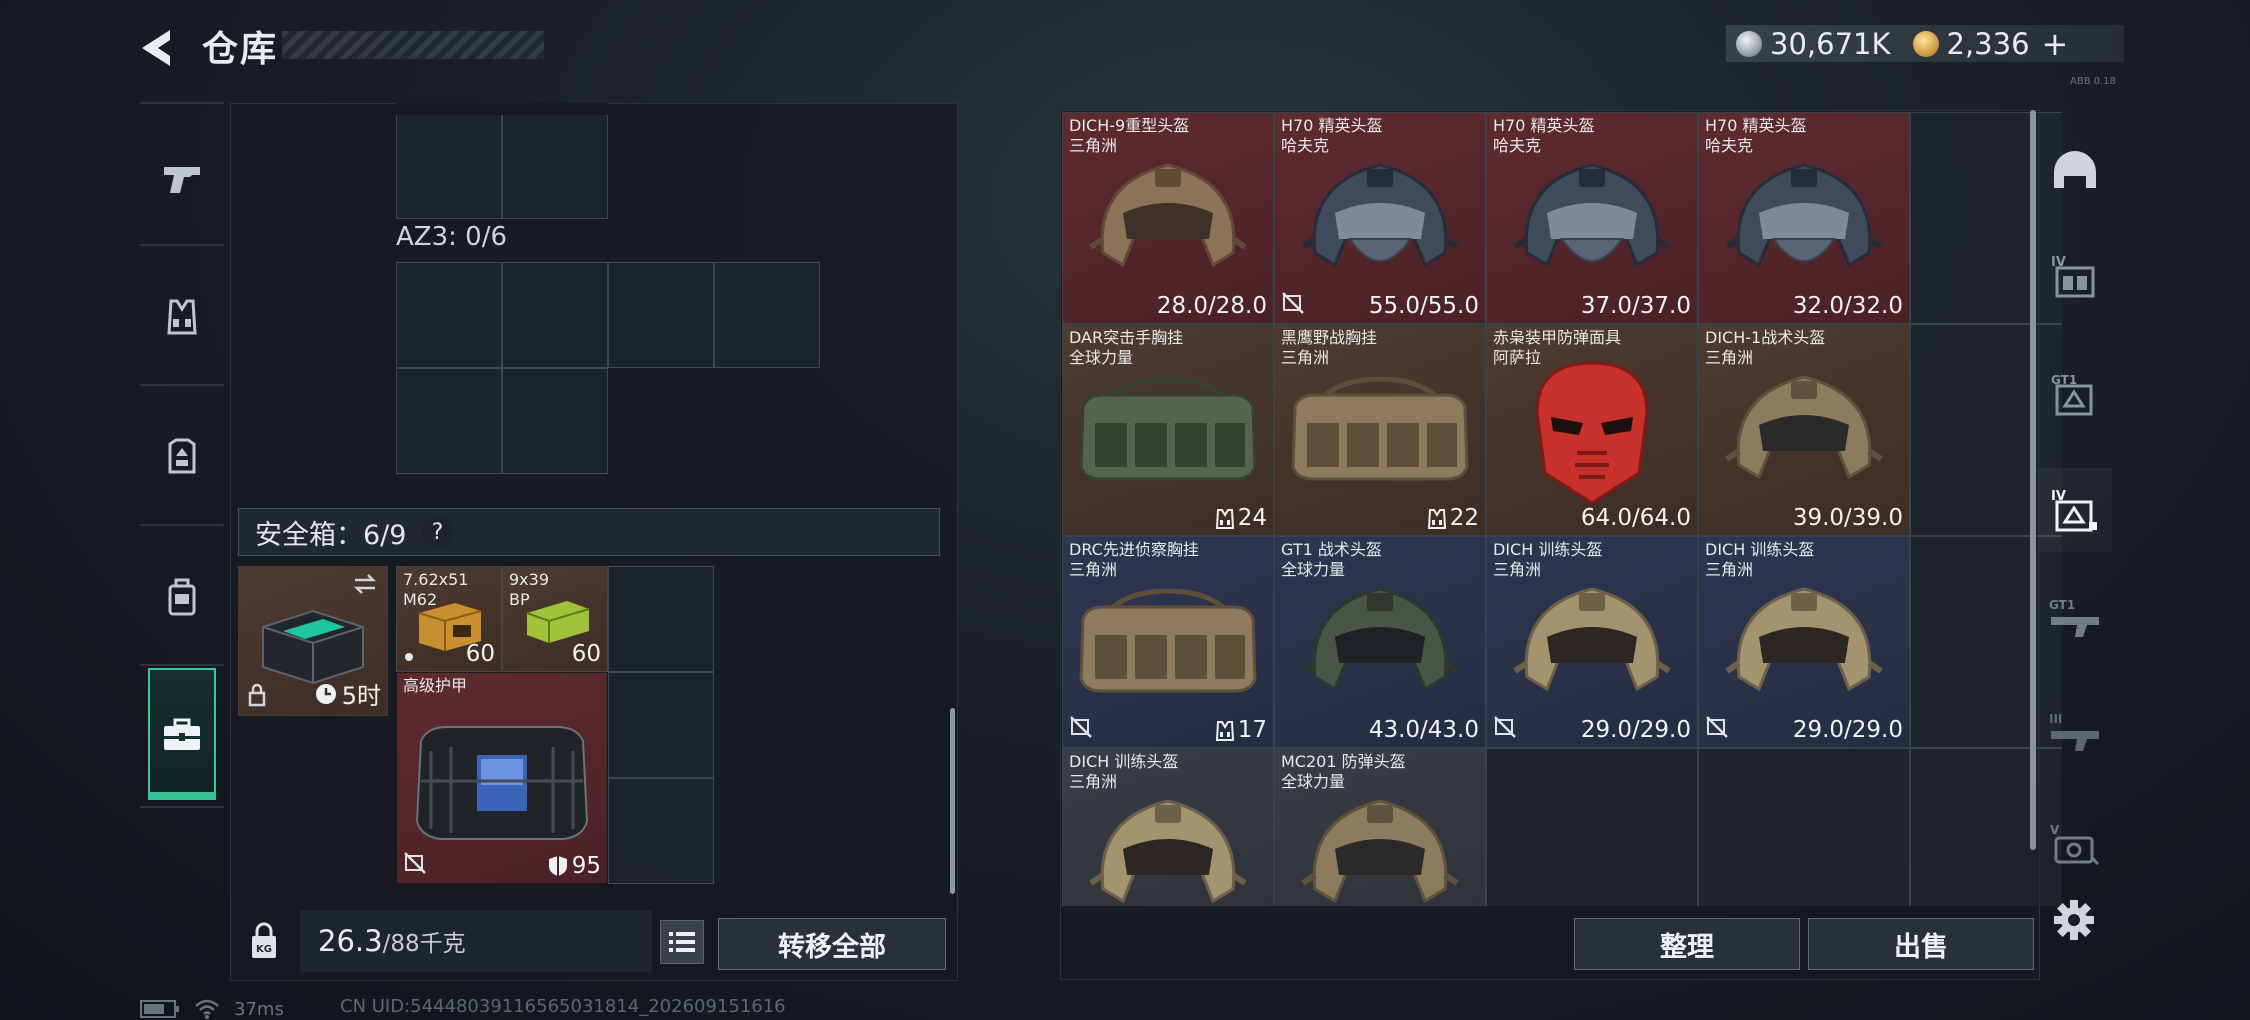 The width and height of the screenshot is (2250, 1020). Describe the element at coordinates (1129, 125) in the screenshot. I see `item-name: DICH-9重型头盔` at that location.